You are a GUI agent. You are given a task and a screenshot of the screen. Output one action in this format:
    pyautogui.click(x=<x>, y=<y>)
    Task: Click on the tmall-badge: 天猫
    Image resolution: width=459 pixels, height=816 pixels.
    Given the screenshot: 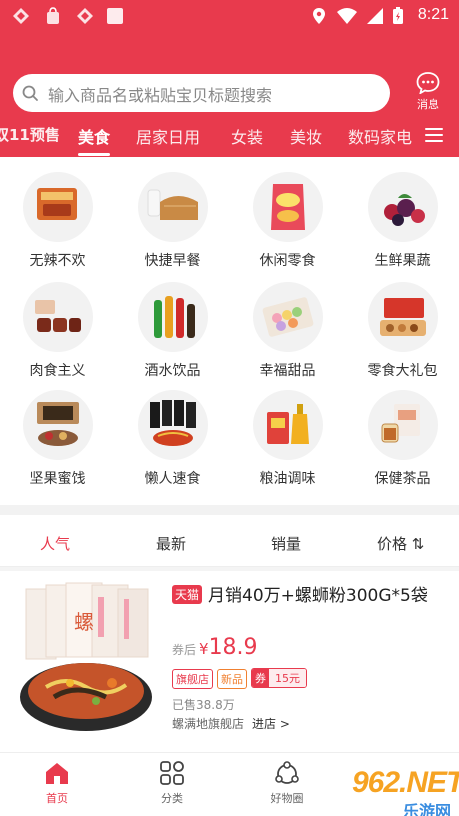 What is the action you would take?
    pyautogui.click(x=187, y=594)
    